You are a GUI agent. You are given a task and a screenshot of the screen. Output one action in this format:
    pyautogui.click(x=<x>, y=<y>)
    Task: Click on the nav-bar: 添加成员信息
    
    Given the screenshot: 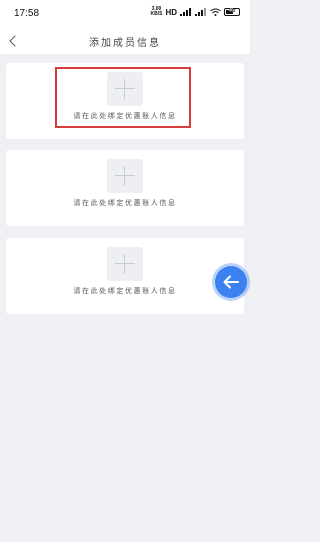 What is the action you would take?
    pyautogui.click(x=125, y=41)
    